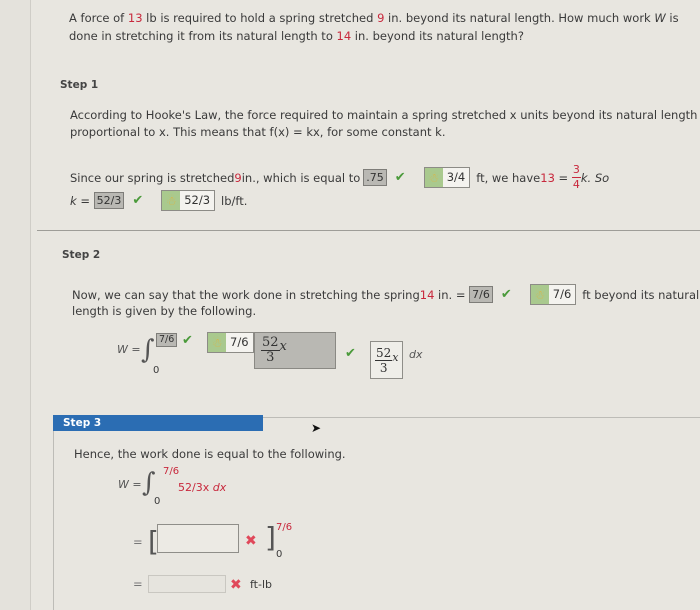 This screenshot has height=610, width=700. I want to click on final-answer-input, so click(187, 584).